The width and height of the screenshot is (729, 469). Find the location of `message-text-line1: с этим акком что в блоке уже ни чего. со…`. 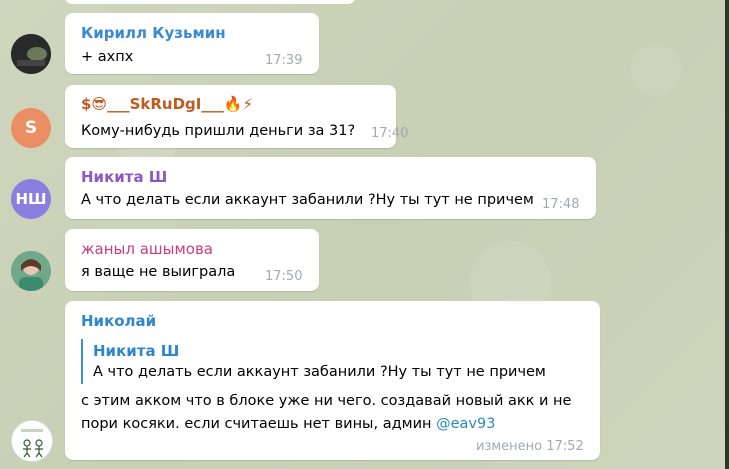

message-text-line1: с этим акком что в блоке уже ни чего. со… is located at coordinates (326, 401).